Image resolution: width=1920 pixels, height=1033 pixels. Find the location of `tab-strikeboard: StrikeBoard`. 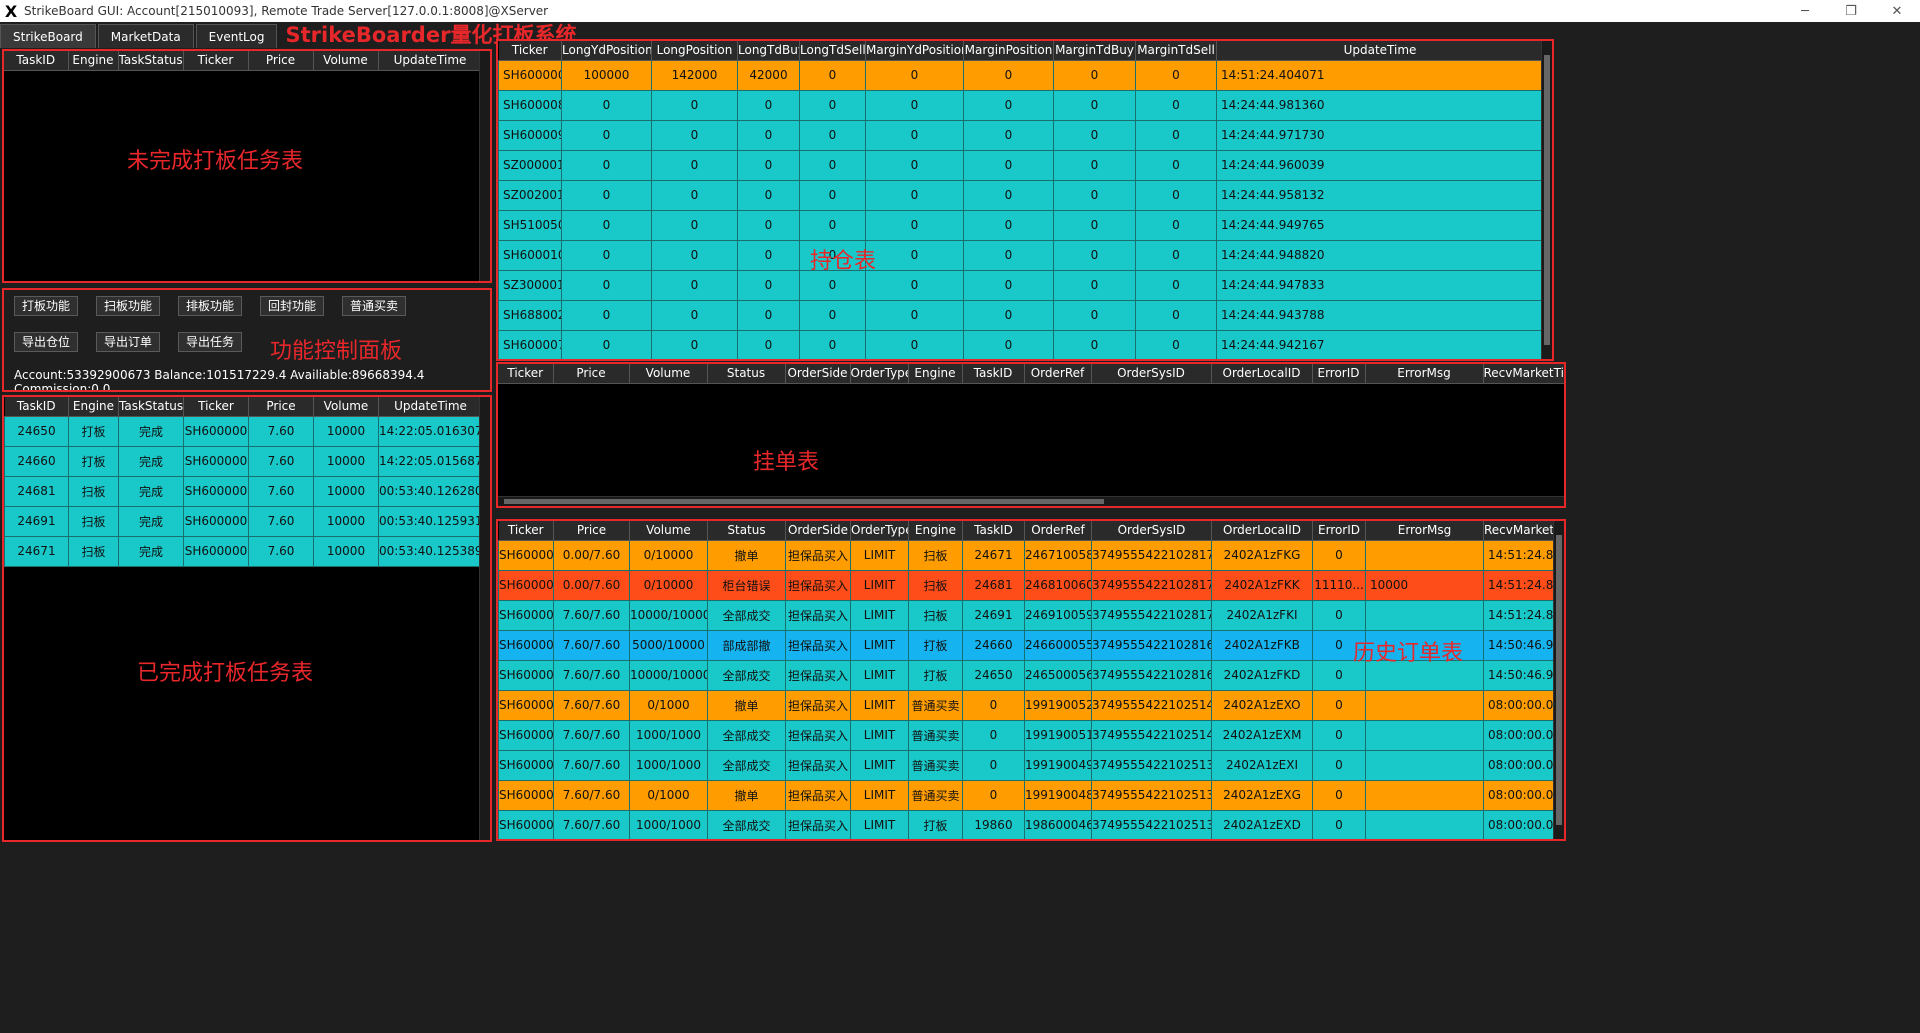

tab-strikeboard: StrikeBoard is located at coordinates (48, 36).